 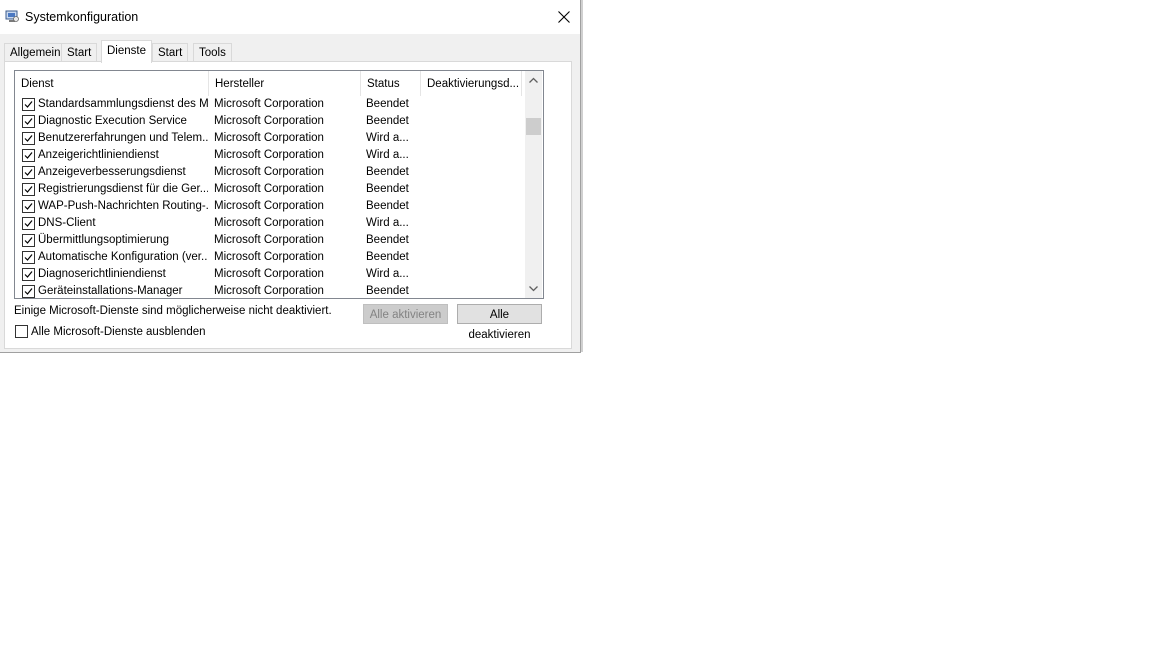 I want to click on hide-microsoft-services-label: Alle Microsoft-Dienste ausblenden, so click(x=118, y=332).